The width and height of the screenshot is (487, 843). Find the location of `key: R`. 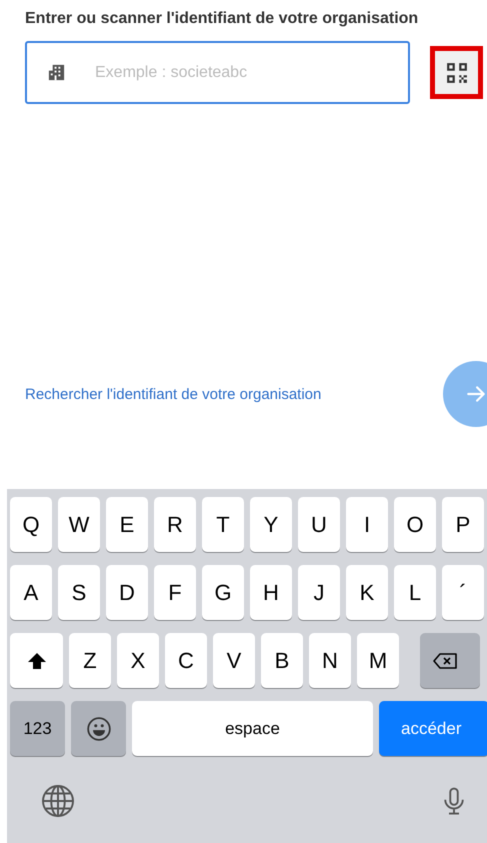

key: R is located at coordinates (175, 524).